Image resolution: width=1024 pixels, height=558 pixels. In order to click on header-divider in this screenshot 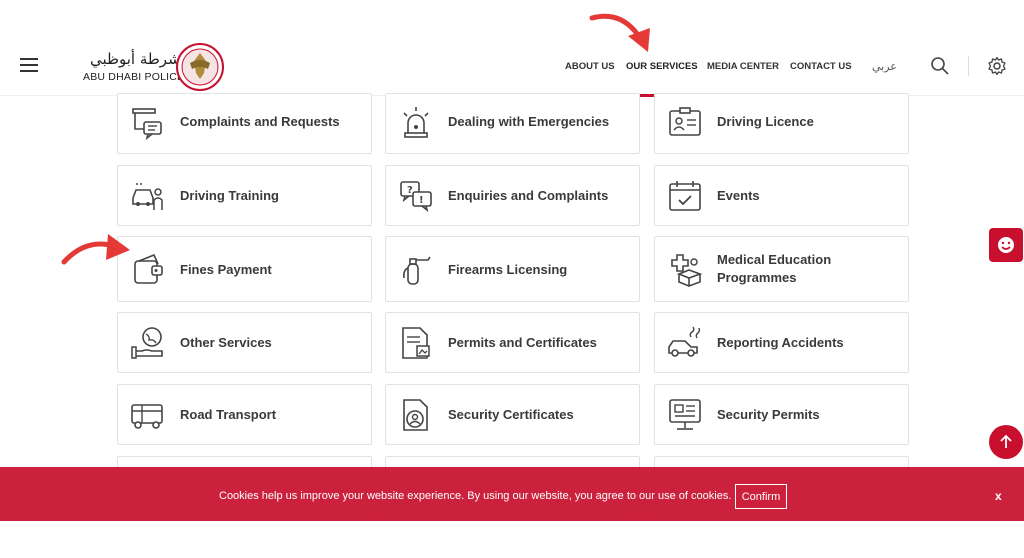, I will do `click(968, 66)`.